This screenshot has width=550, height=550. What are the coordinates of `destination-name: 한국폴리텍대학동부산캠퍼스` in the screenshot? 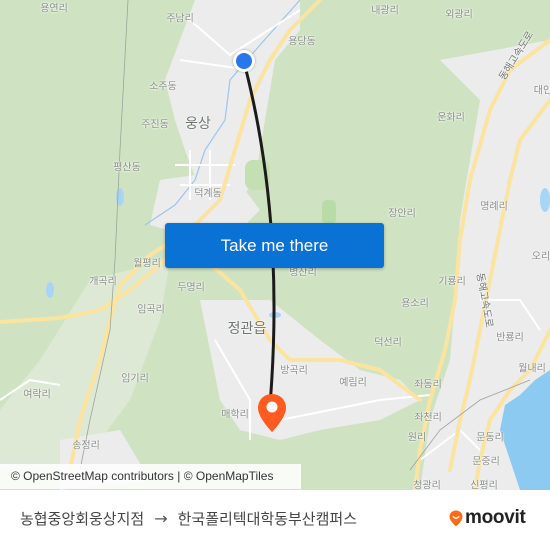 It's located at (267, 519).